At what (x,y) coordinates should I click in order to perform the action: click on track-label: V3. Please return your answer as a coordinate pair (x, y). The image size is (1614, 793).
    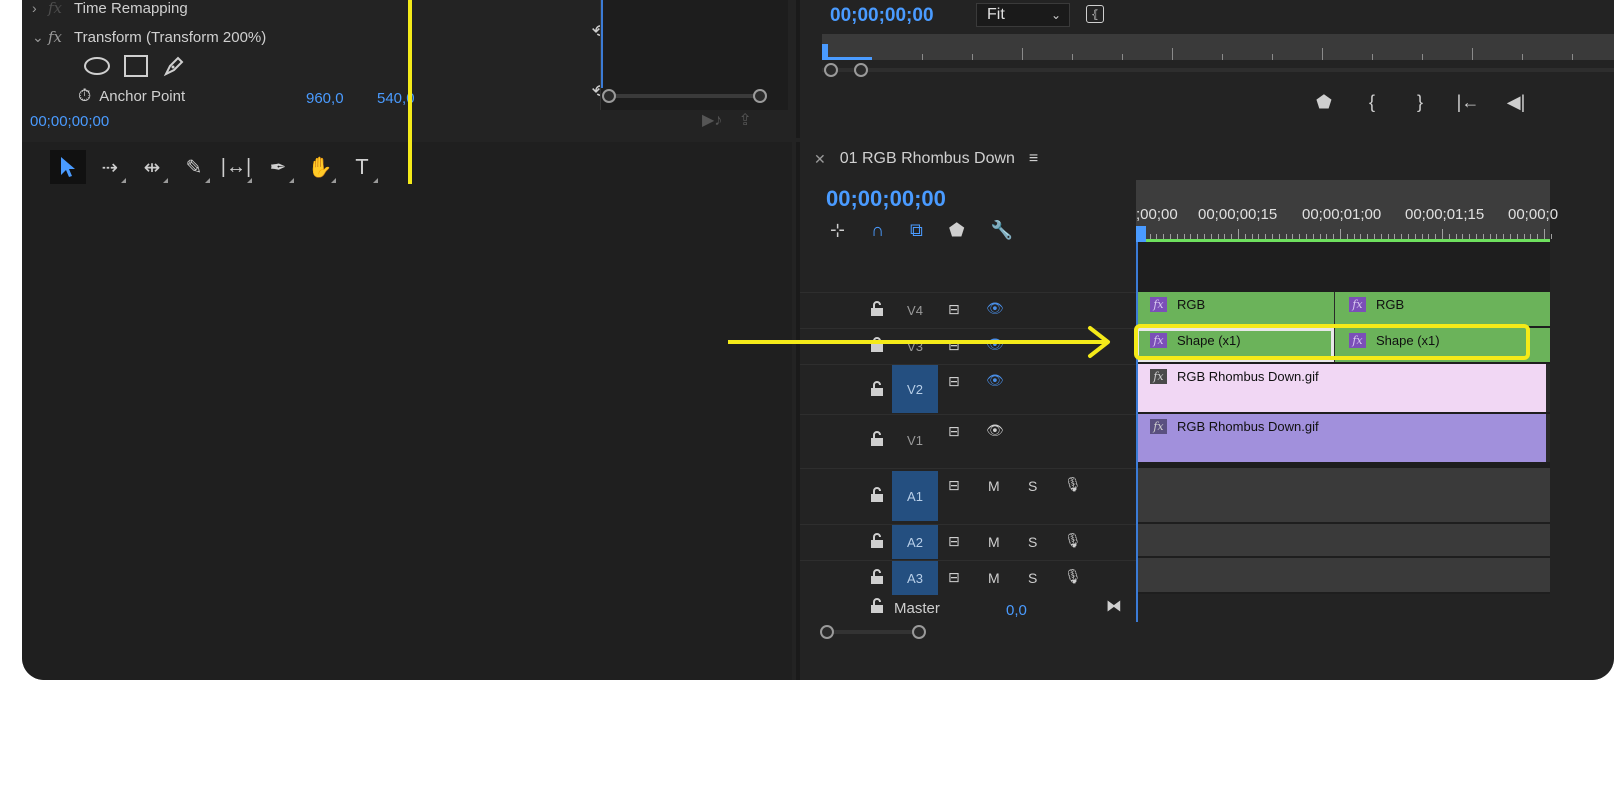
    Looking at the image, I should click on (915, 346).